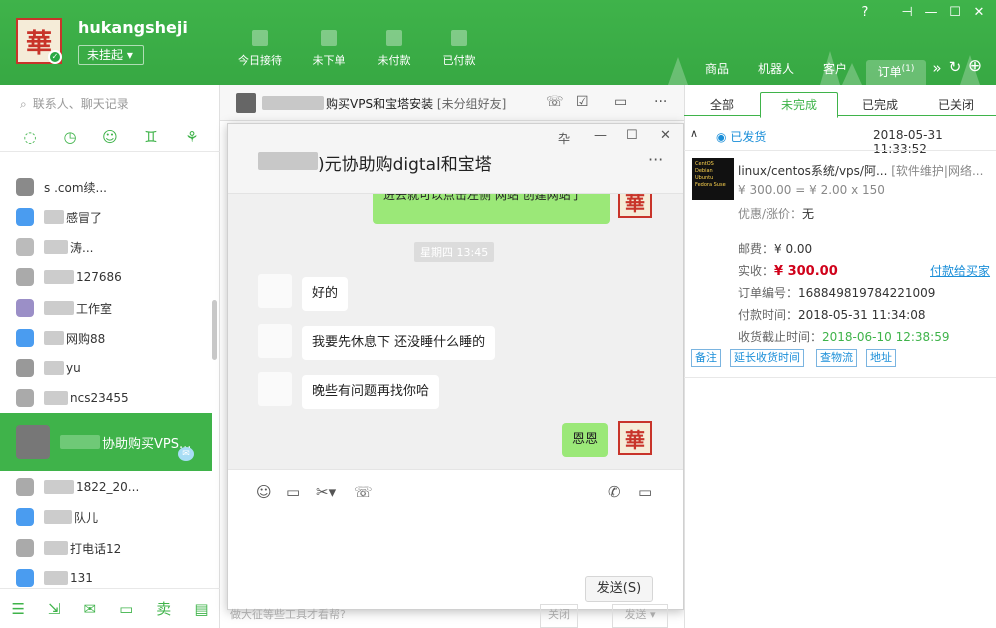 This screenshot has width=996, height=628. Describe the element at coordinates (640, 616) in the screenshot. I see `send-dropdown-button: 发送 ▾` at that location.